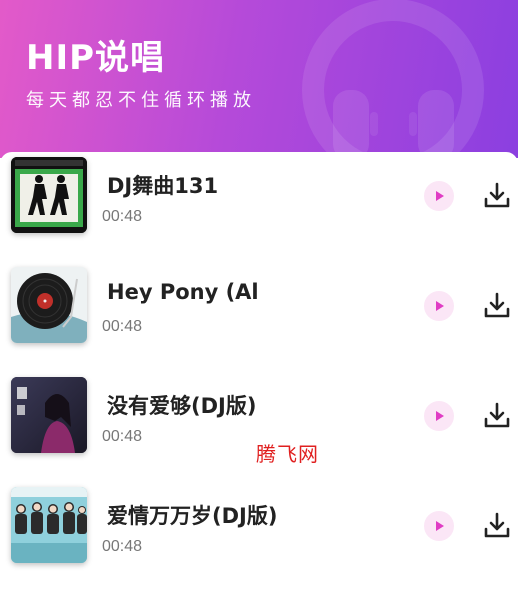 The image size is (518, 592). What do you see at coordinates (182, 406) in the screenshot?
I see `song-title: 没有爱够(DJ版)` at bounding box center [182, 406].